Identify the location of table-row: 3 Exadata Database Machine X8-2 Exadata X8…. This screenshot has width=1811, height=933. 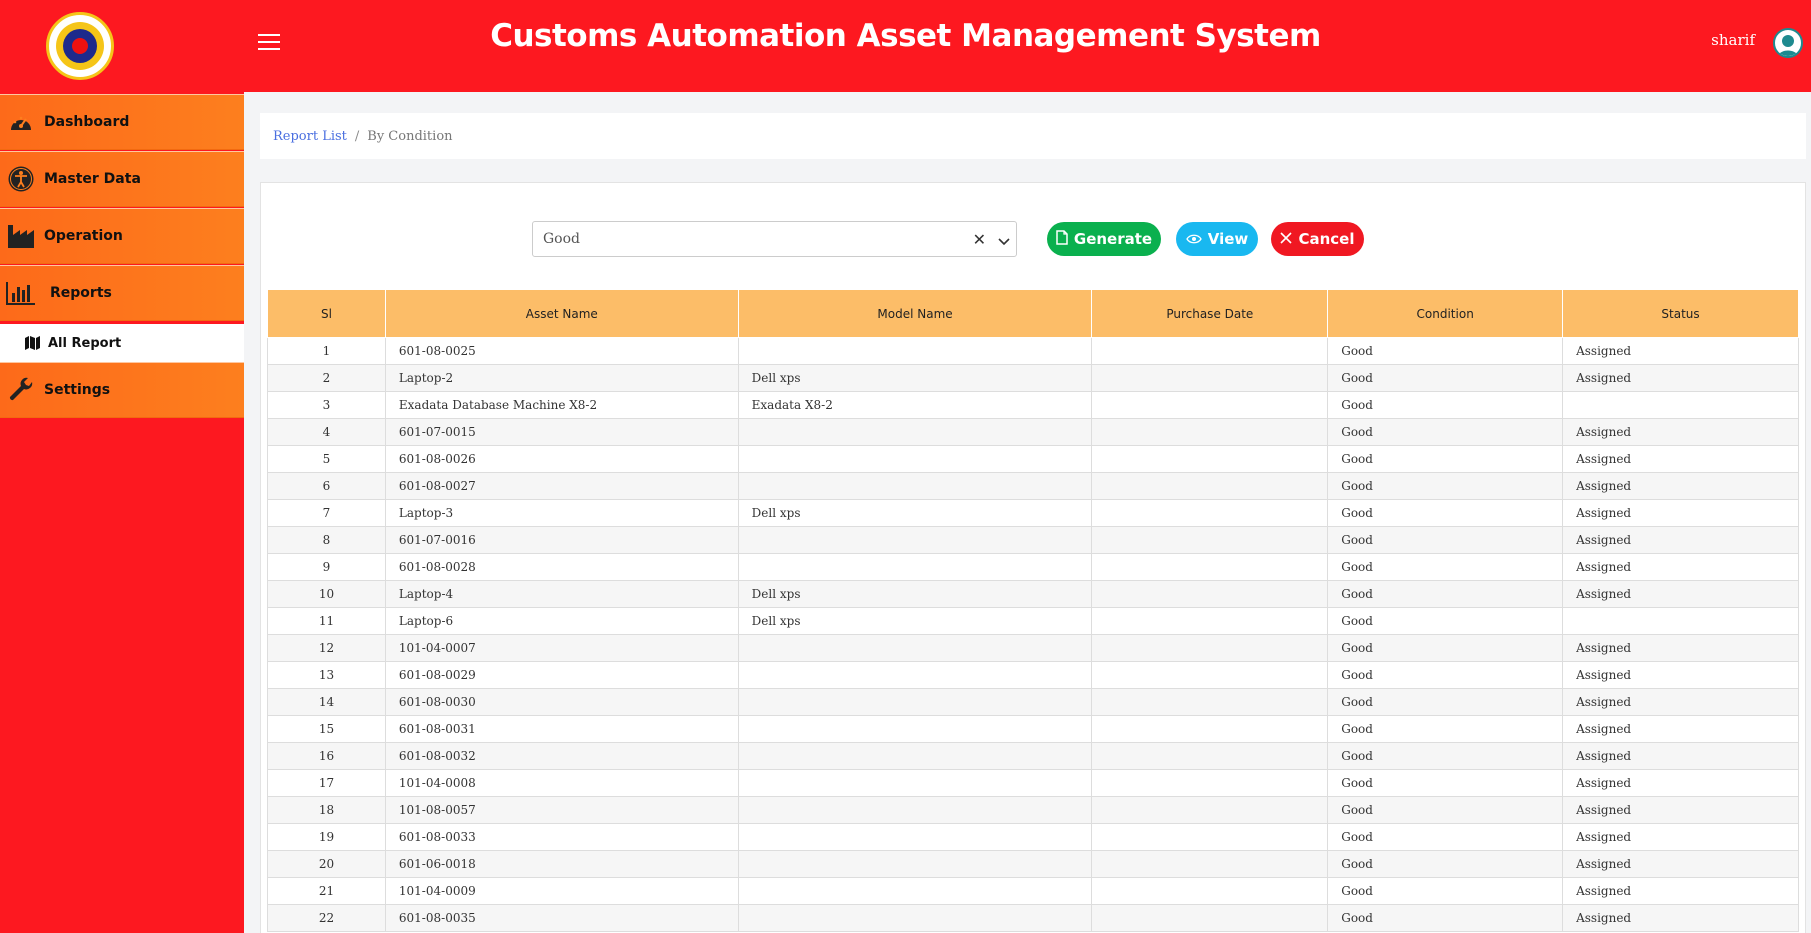
(1033, 405).